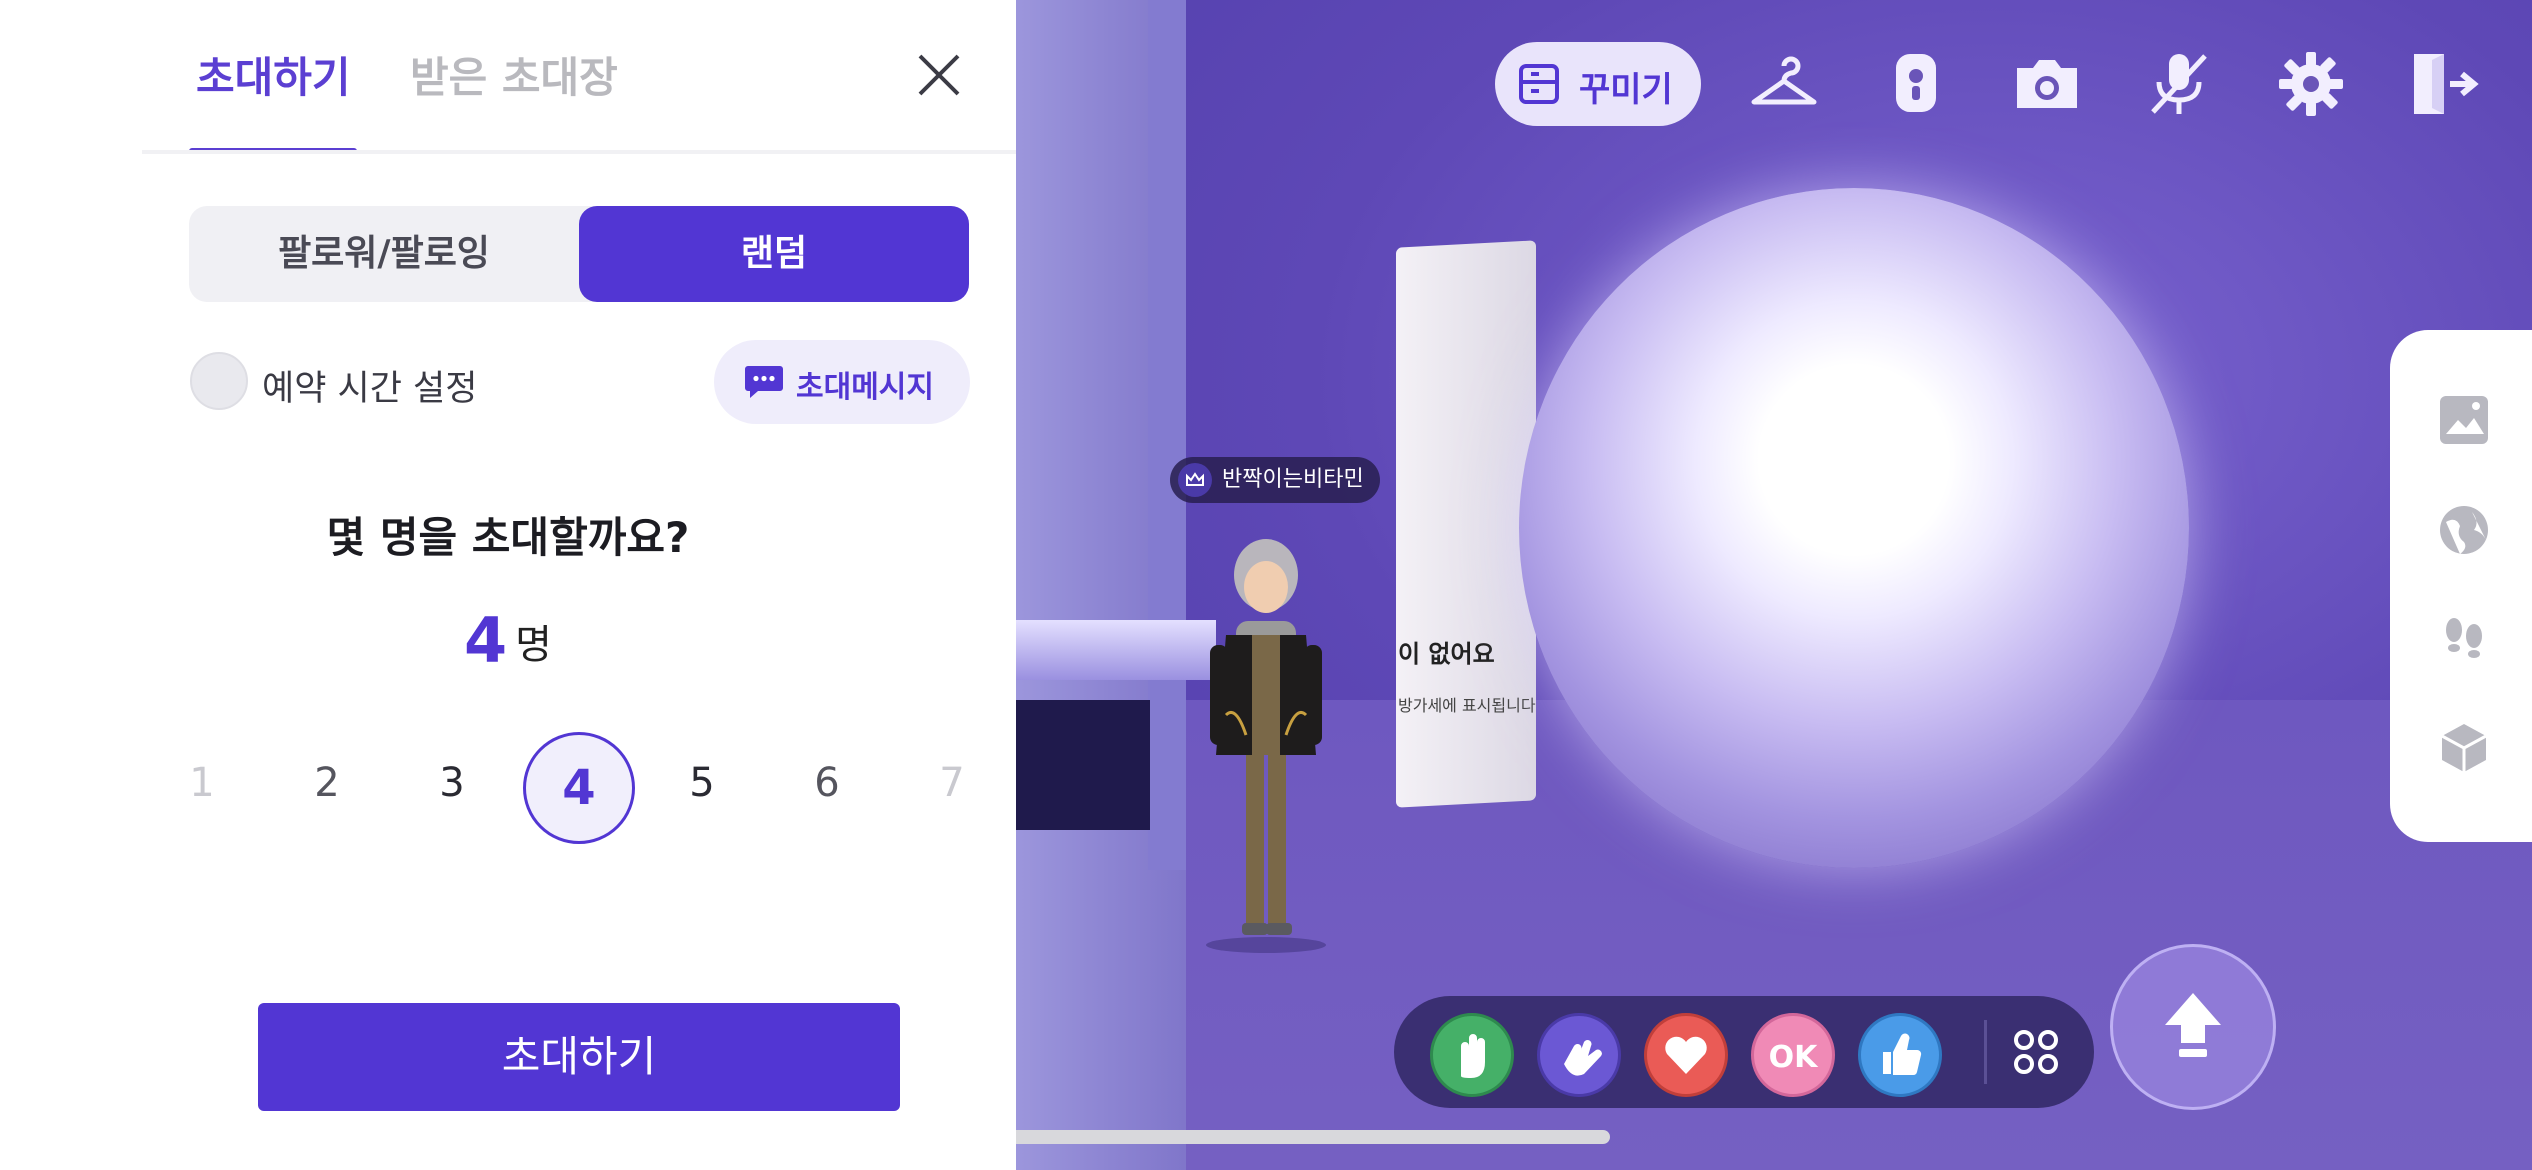 This screenshot has width=2532, height=1170. Describe the element at coordinates (1293, 479) in the screenshot. I see `player-name: 반짝이는비타민` at that location.